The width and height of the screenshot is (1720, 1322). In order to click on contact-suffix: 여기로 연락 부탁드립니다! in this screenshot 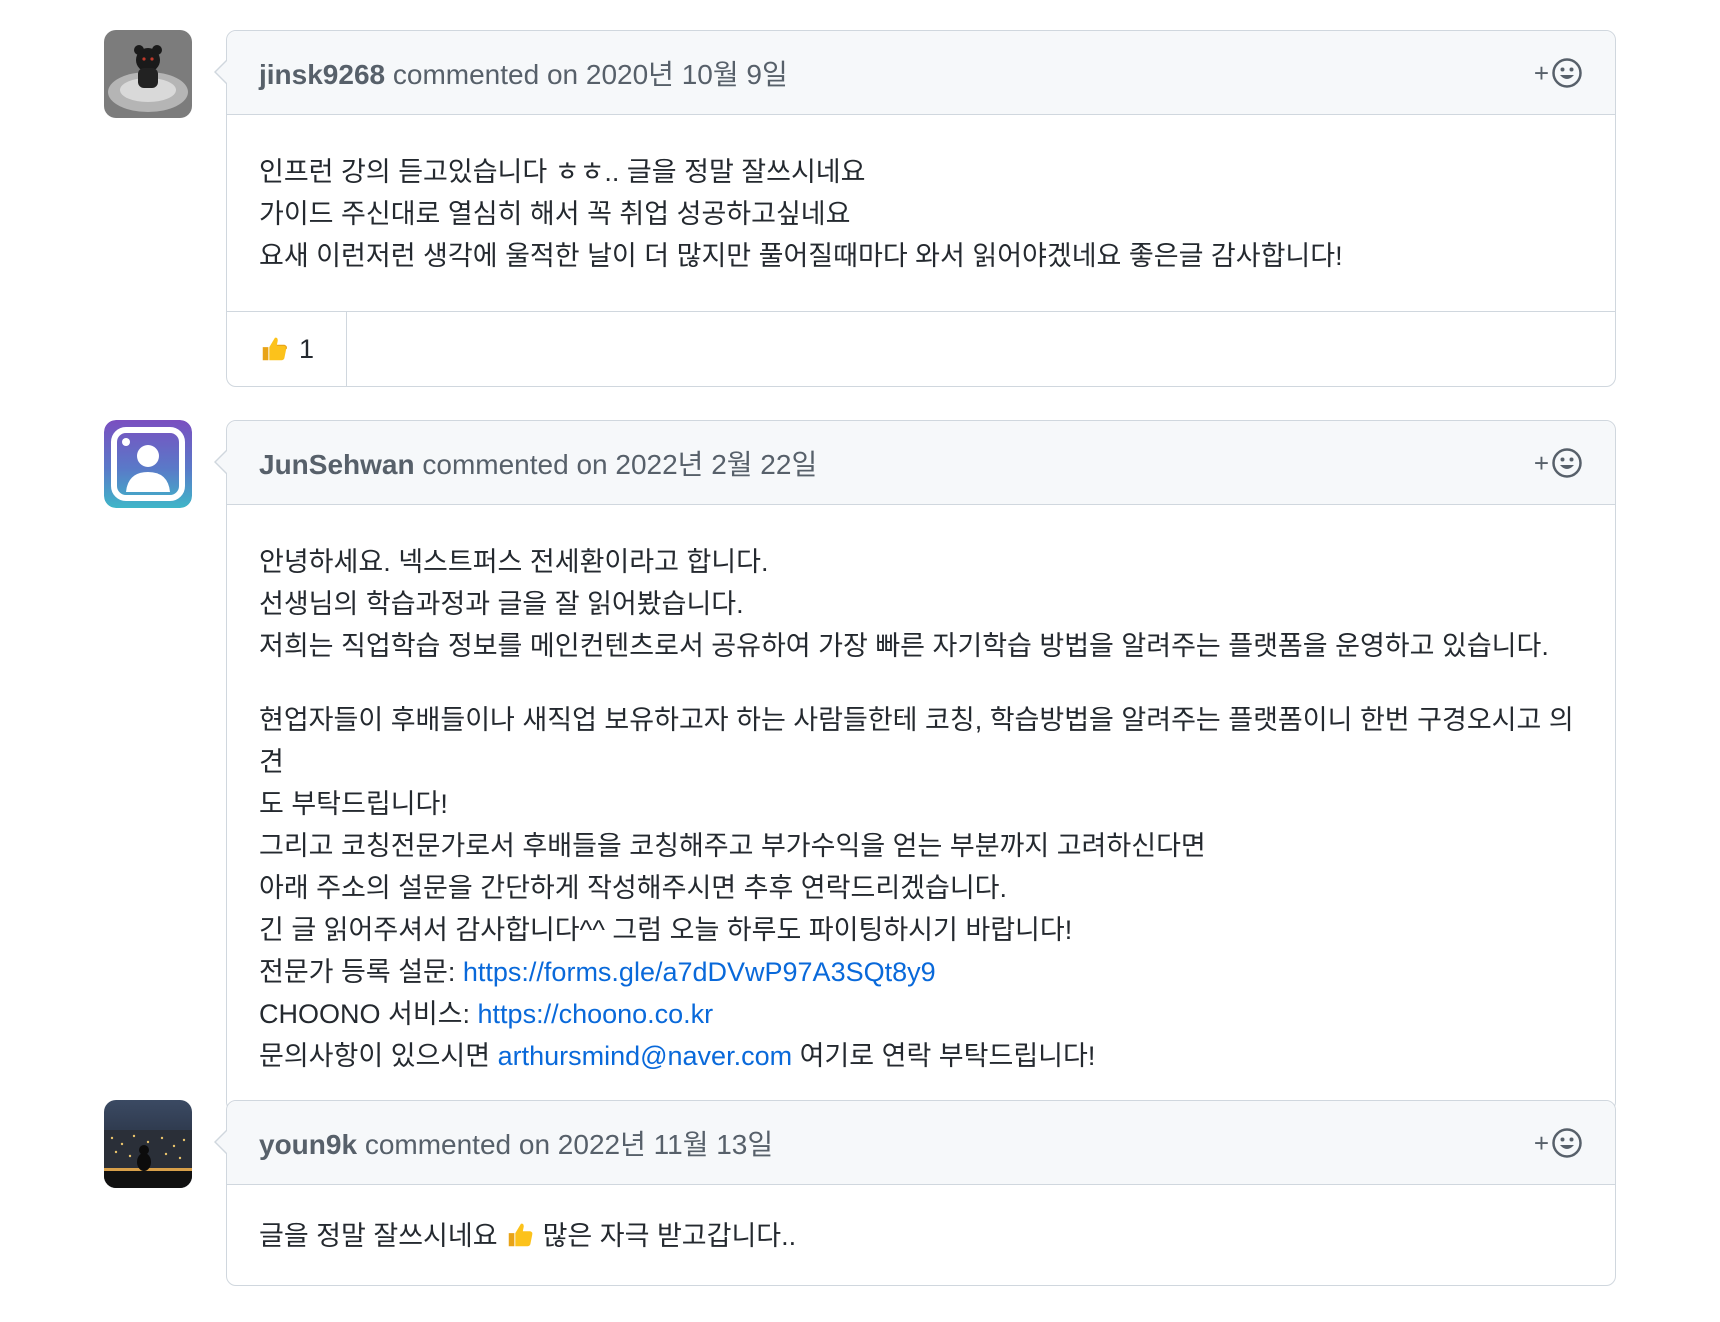, I will do `click(944, 1056)`.